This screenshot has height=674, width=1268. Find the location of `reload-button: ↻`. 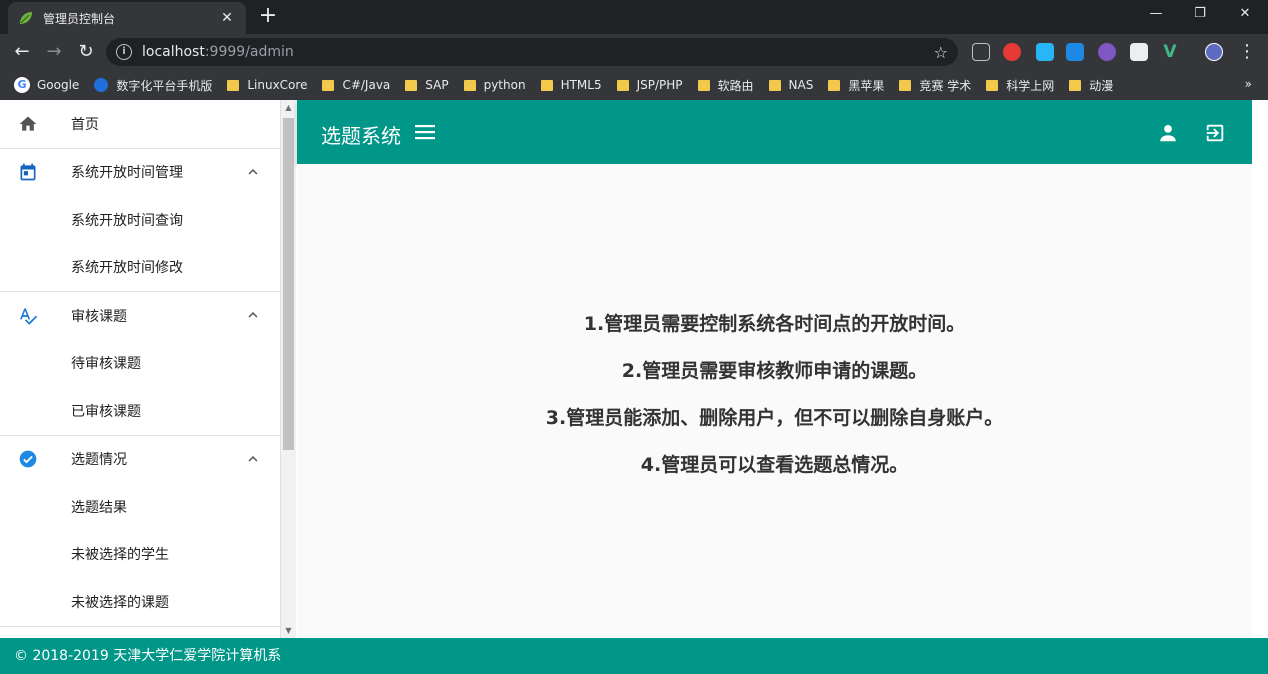

reload-button: ↻ is located at coordinates (86, 52).